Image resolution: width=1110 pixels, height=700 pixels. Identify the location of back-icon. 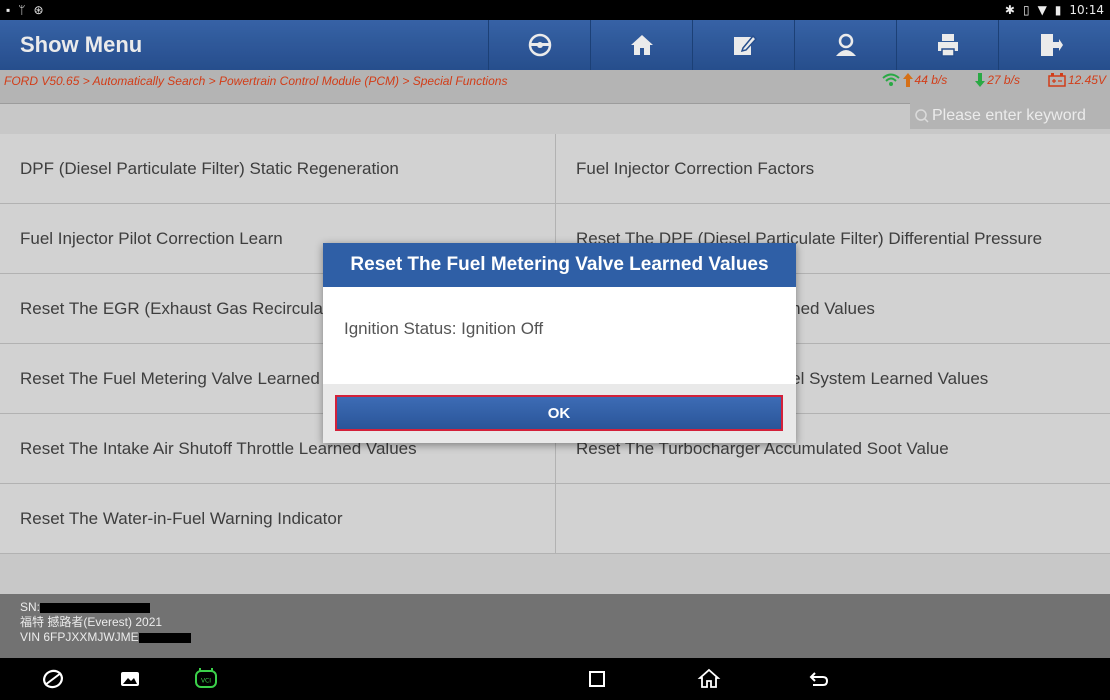
(819, 679).